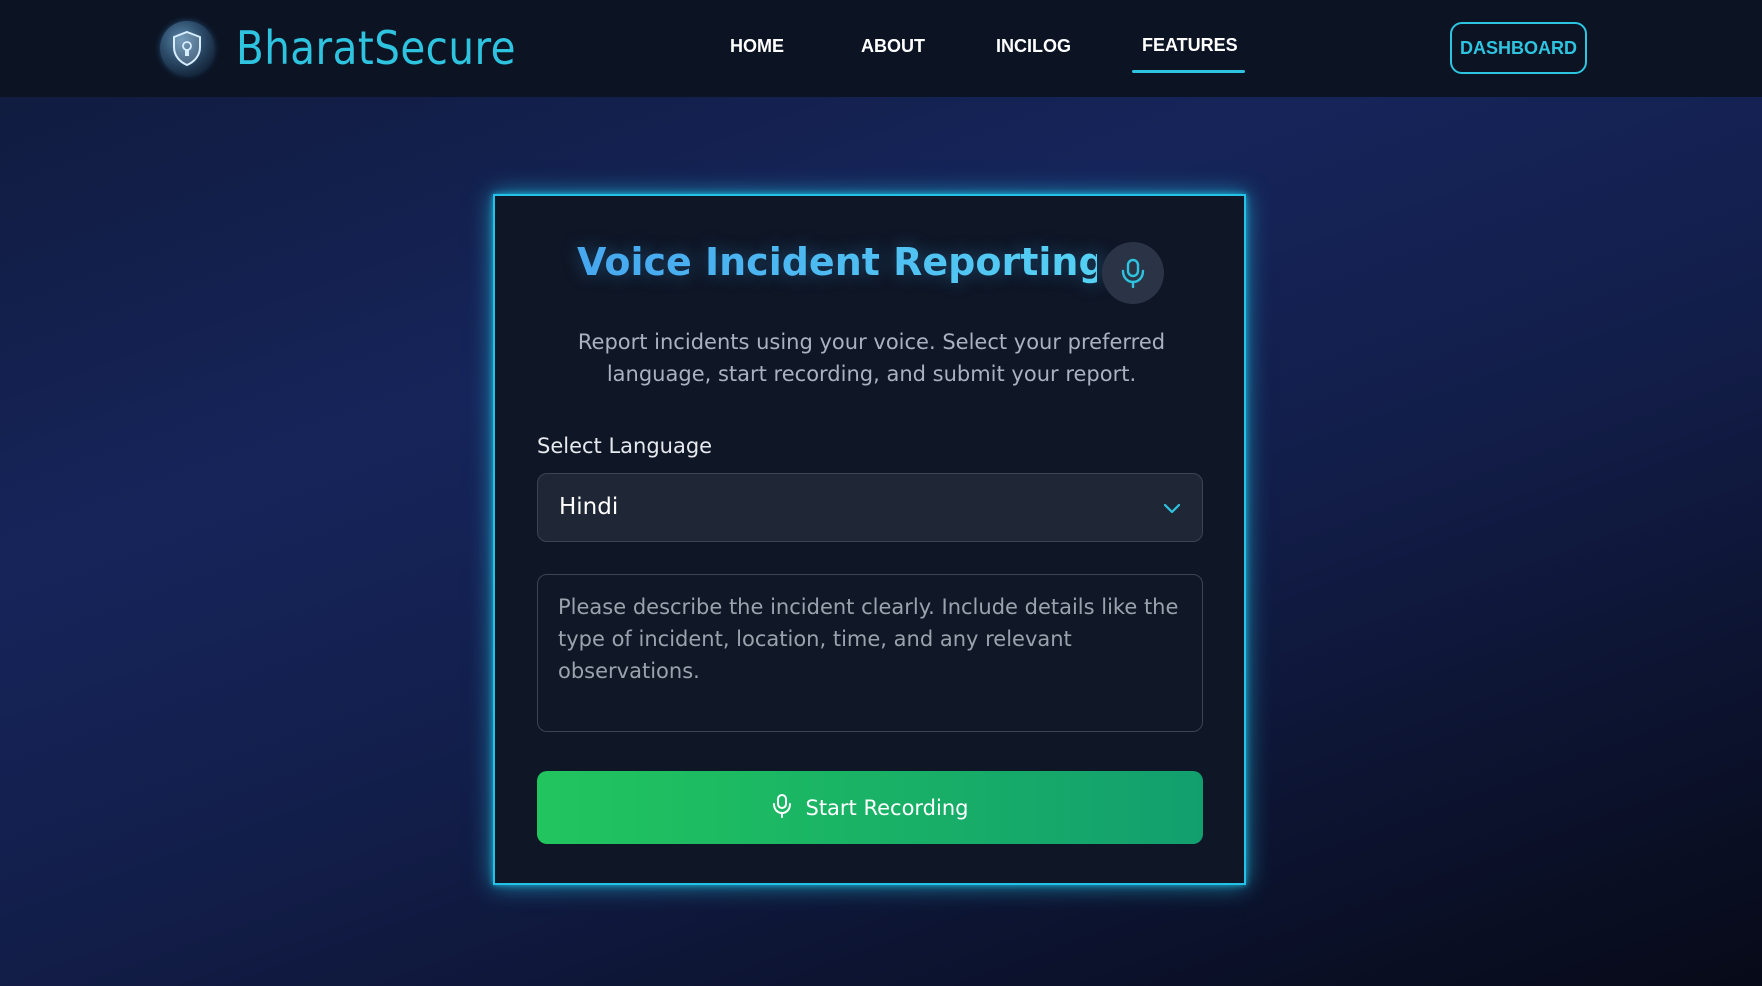  Describe the element at coordinates (589, 507) in the screenshot. I see `language-selected-value: Hindi` at that location.